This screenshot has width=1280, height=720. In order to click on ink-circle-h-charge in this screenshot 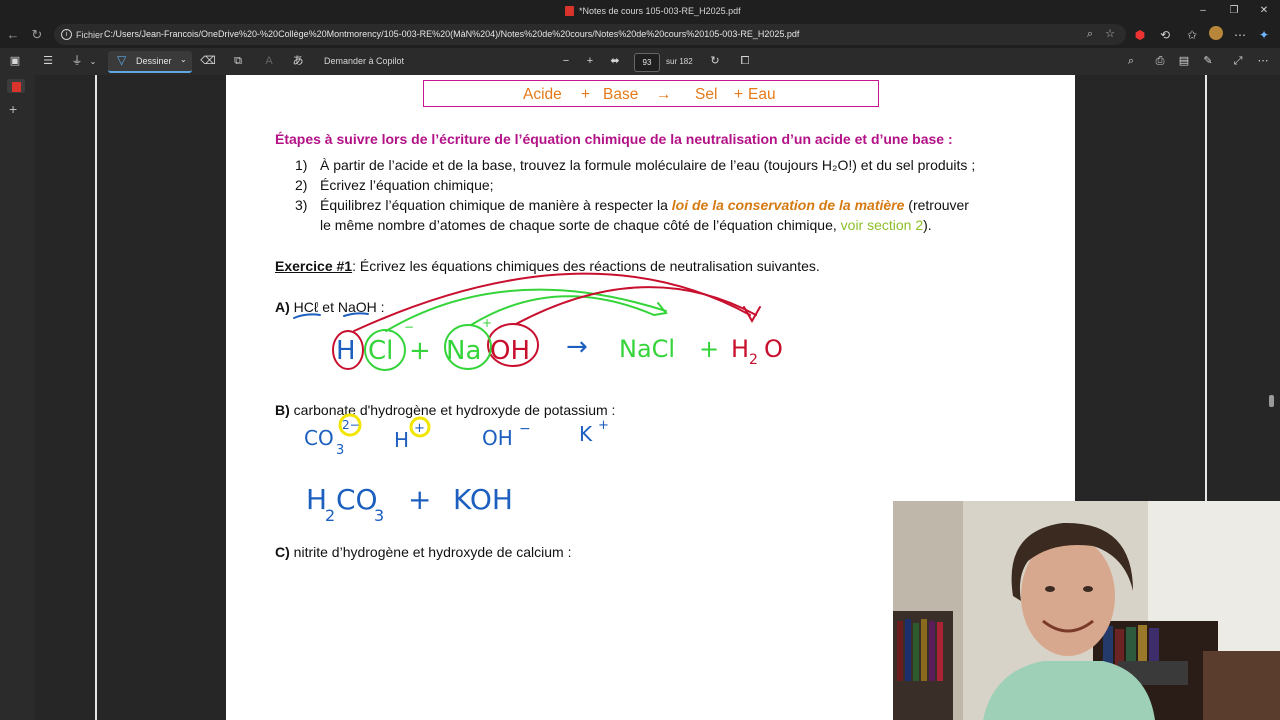, I will do `click(420, 427)`.